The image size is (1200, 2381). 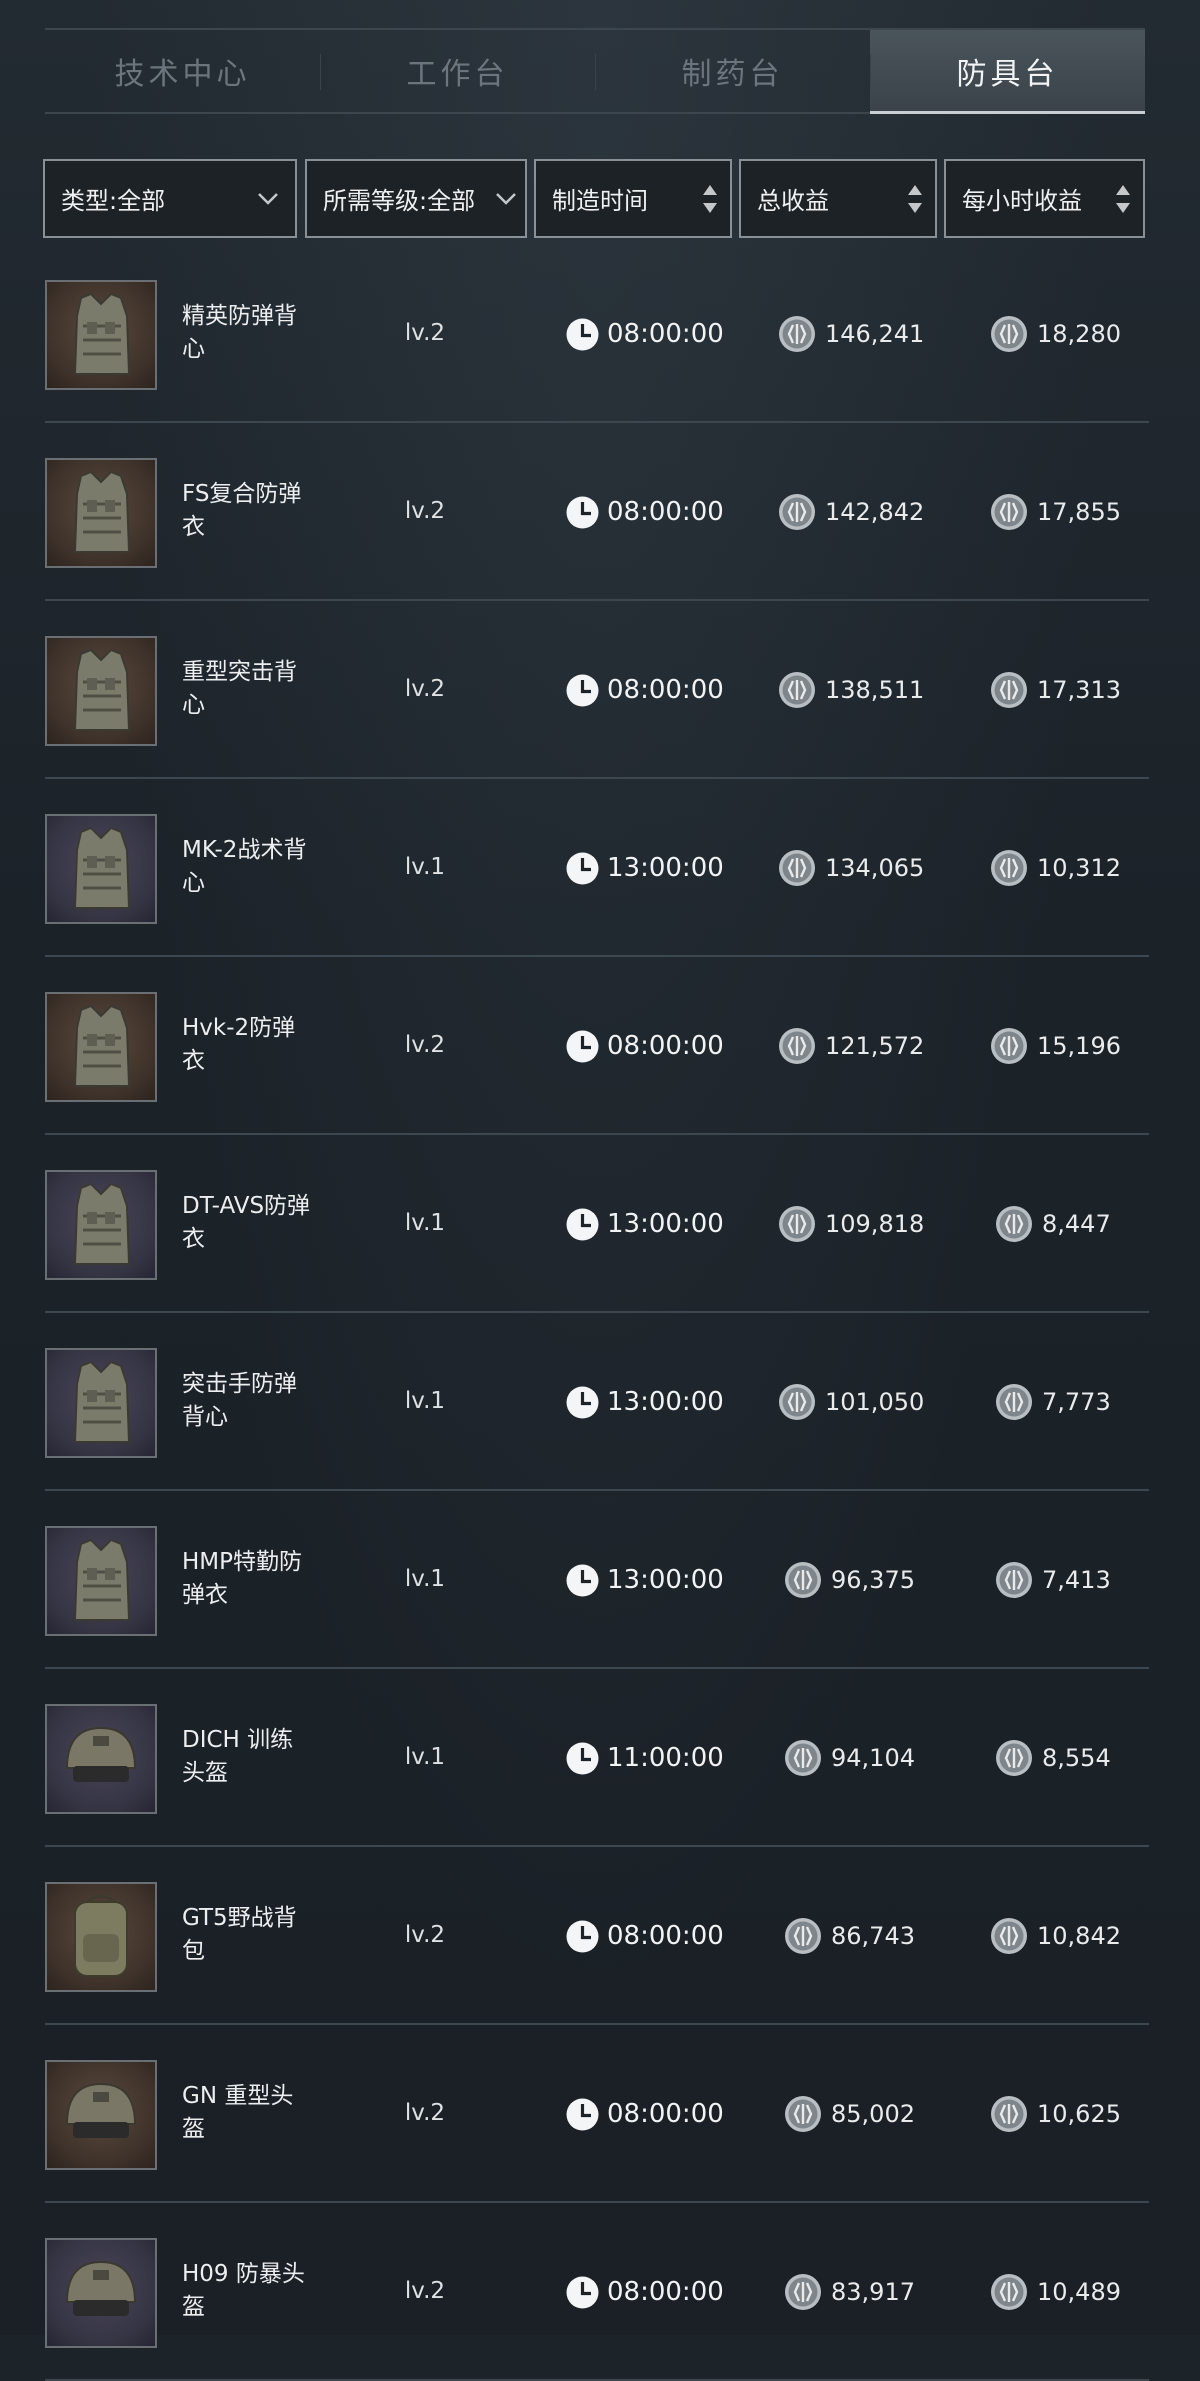 I want to click on sort-total-profit-label: 总收益, so click(x=793, y=201).